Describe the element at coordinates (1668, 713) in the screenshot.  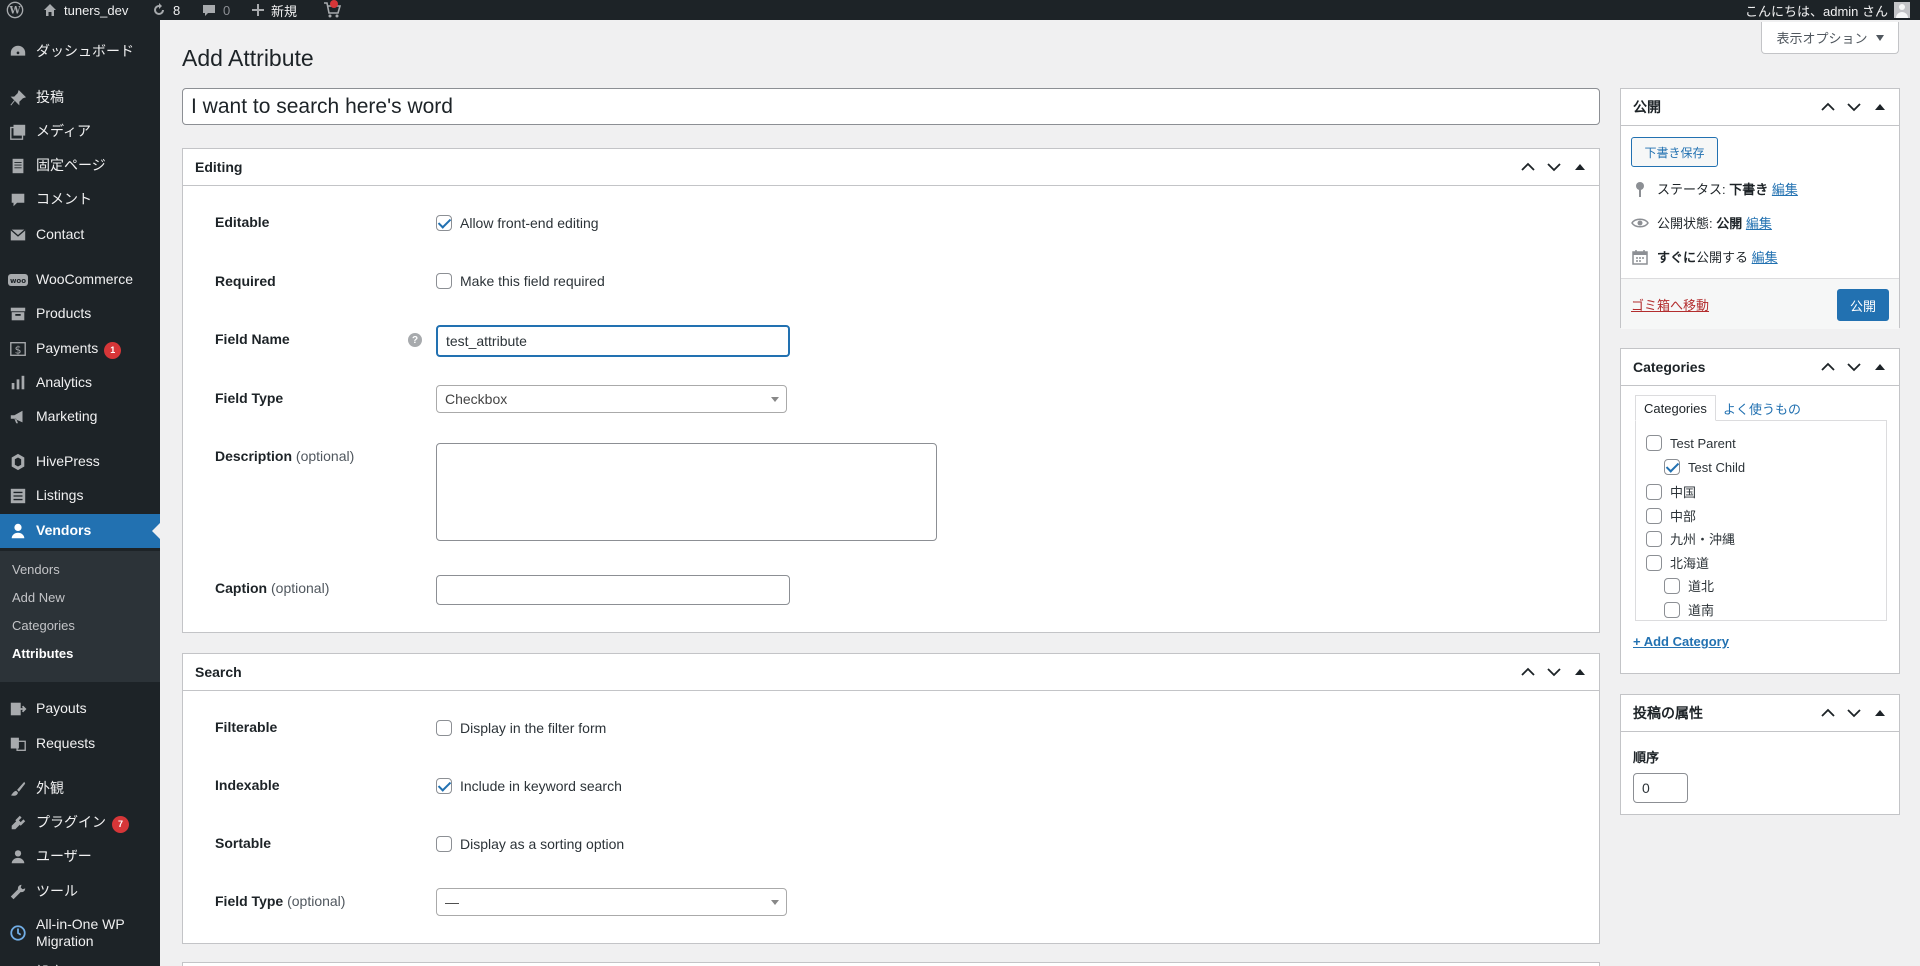
I see `post-attributes-title: 投稿の属性` at that location.